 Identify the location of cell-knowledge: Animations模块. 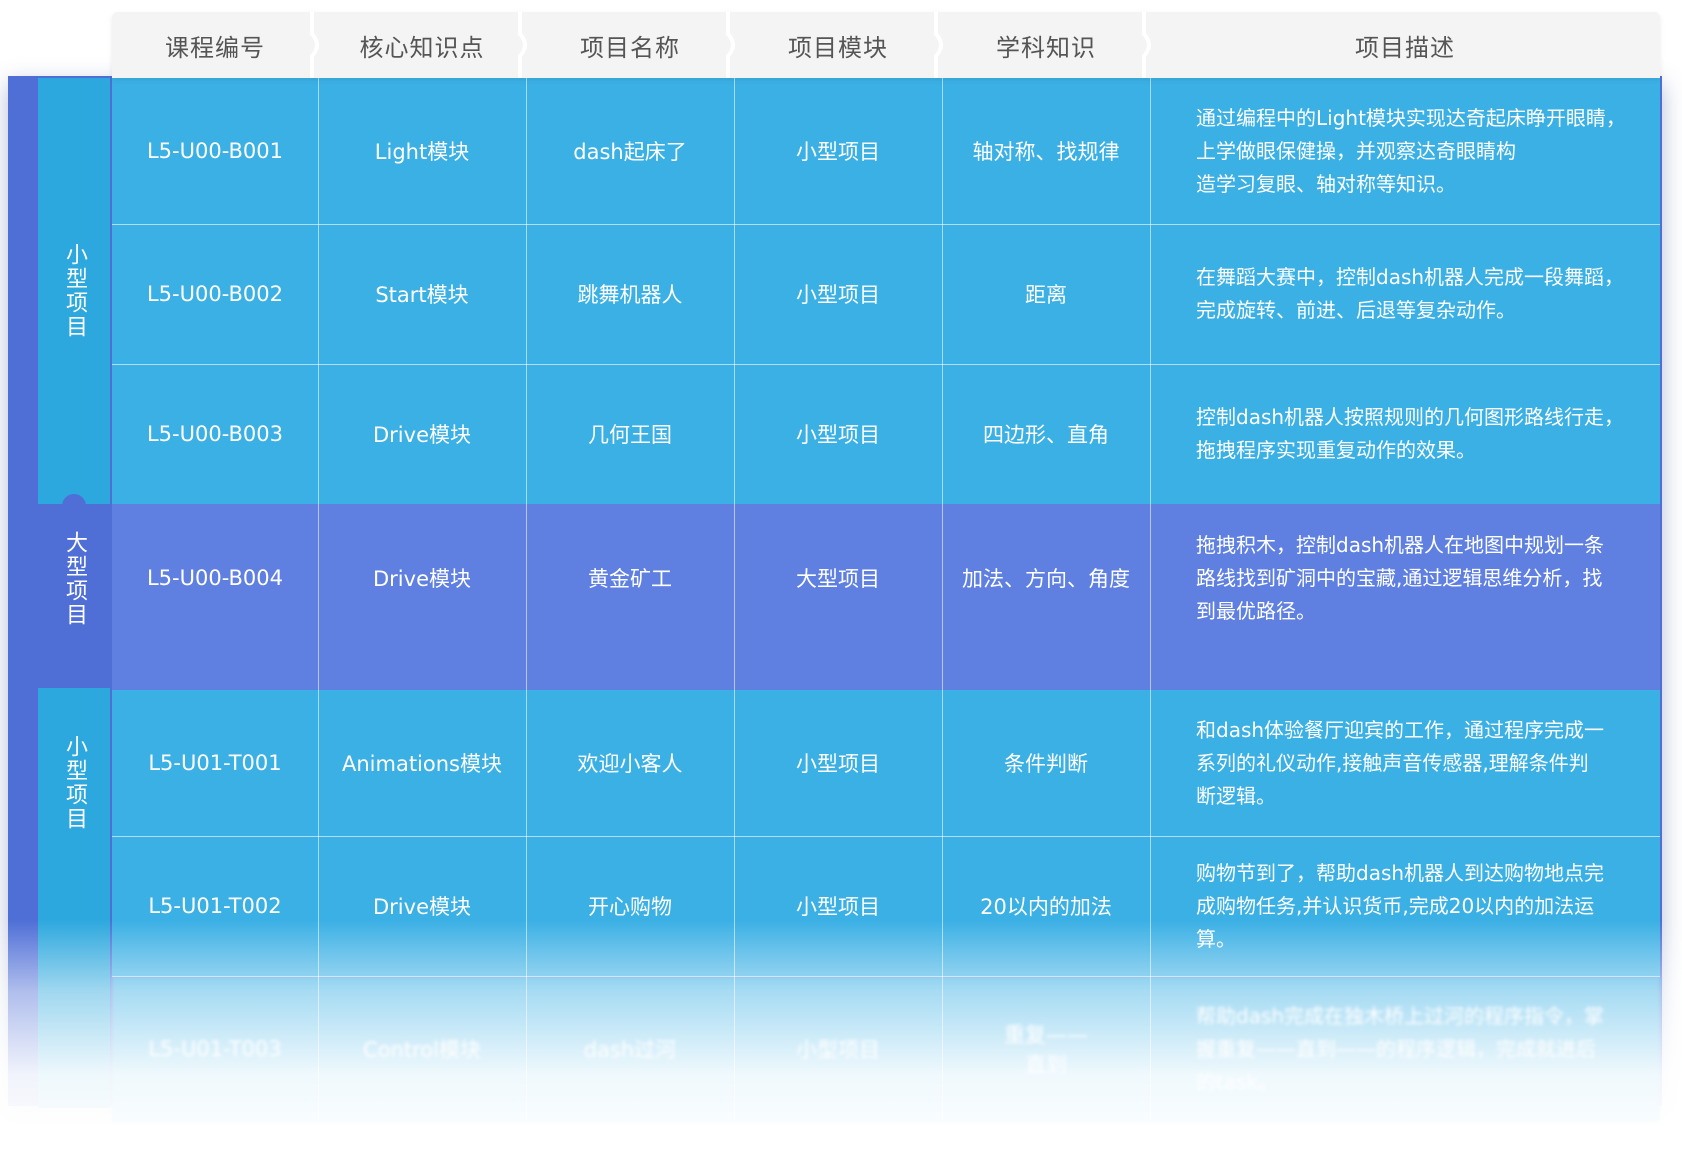
(422, 763).